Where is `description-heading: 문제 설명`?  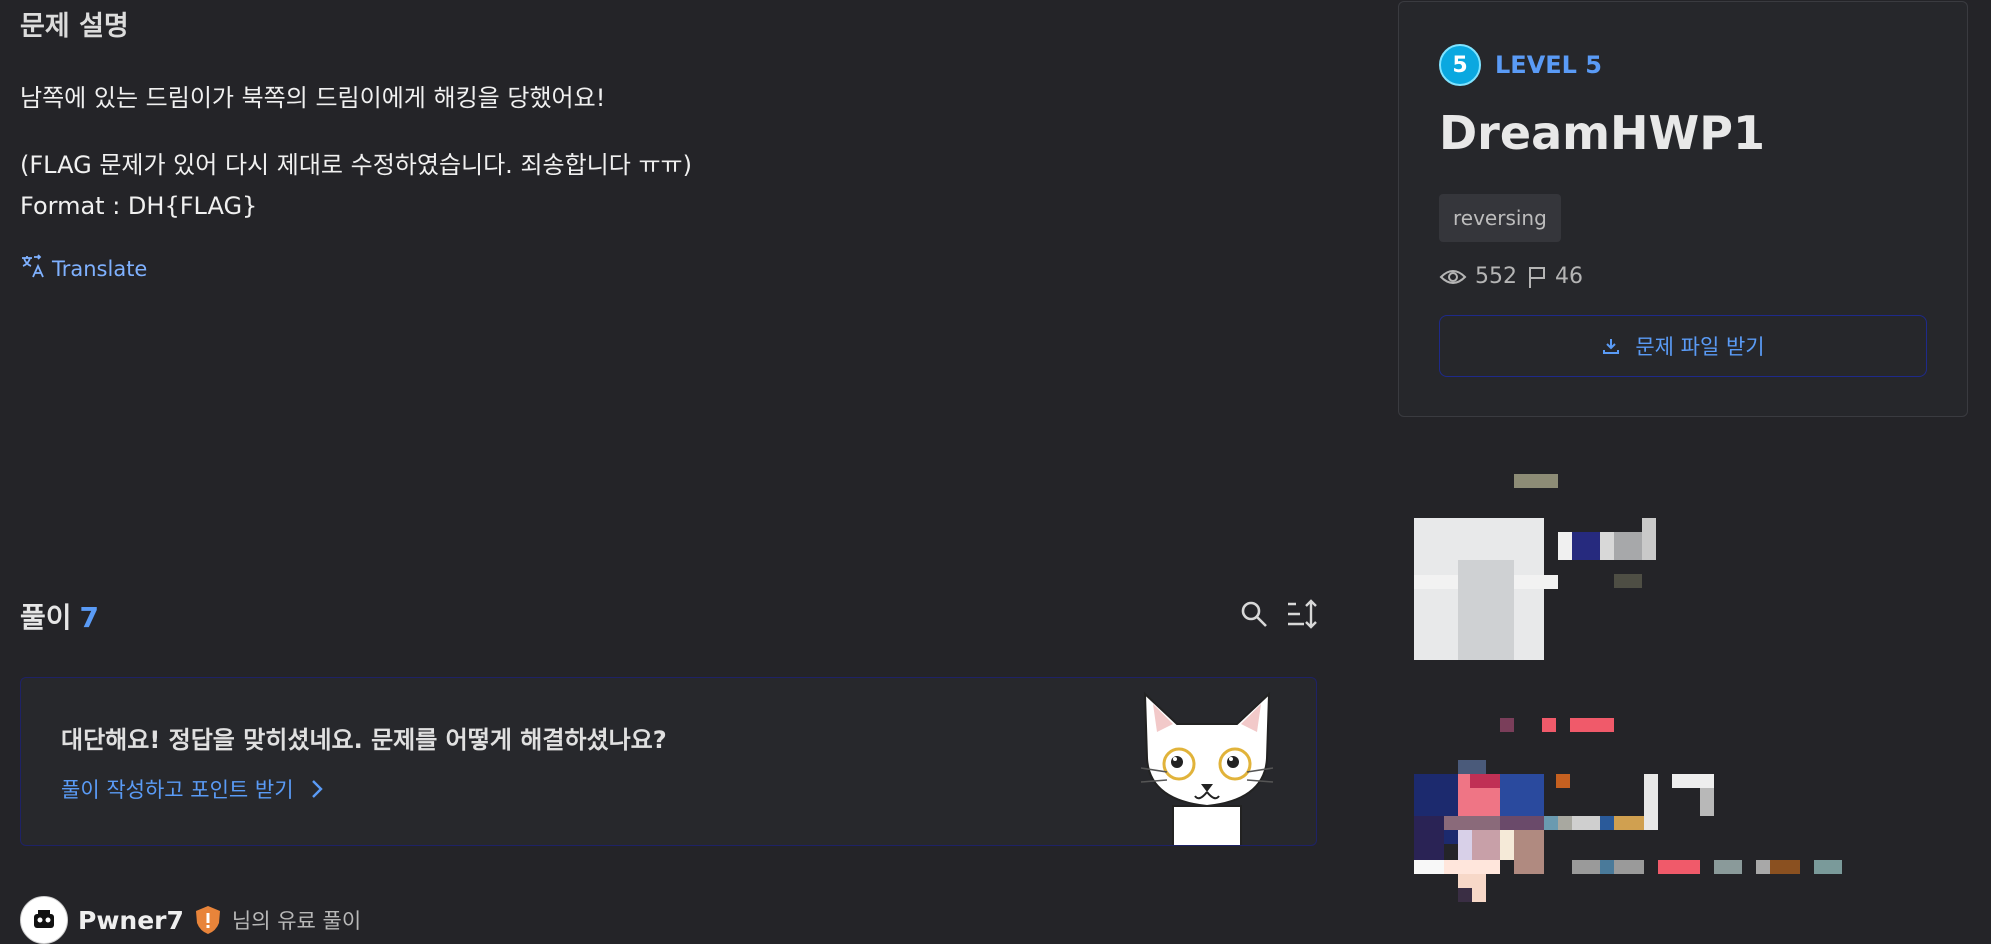 description-heading: 문제 설명 is located at coordinates (74, 26).